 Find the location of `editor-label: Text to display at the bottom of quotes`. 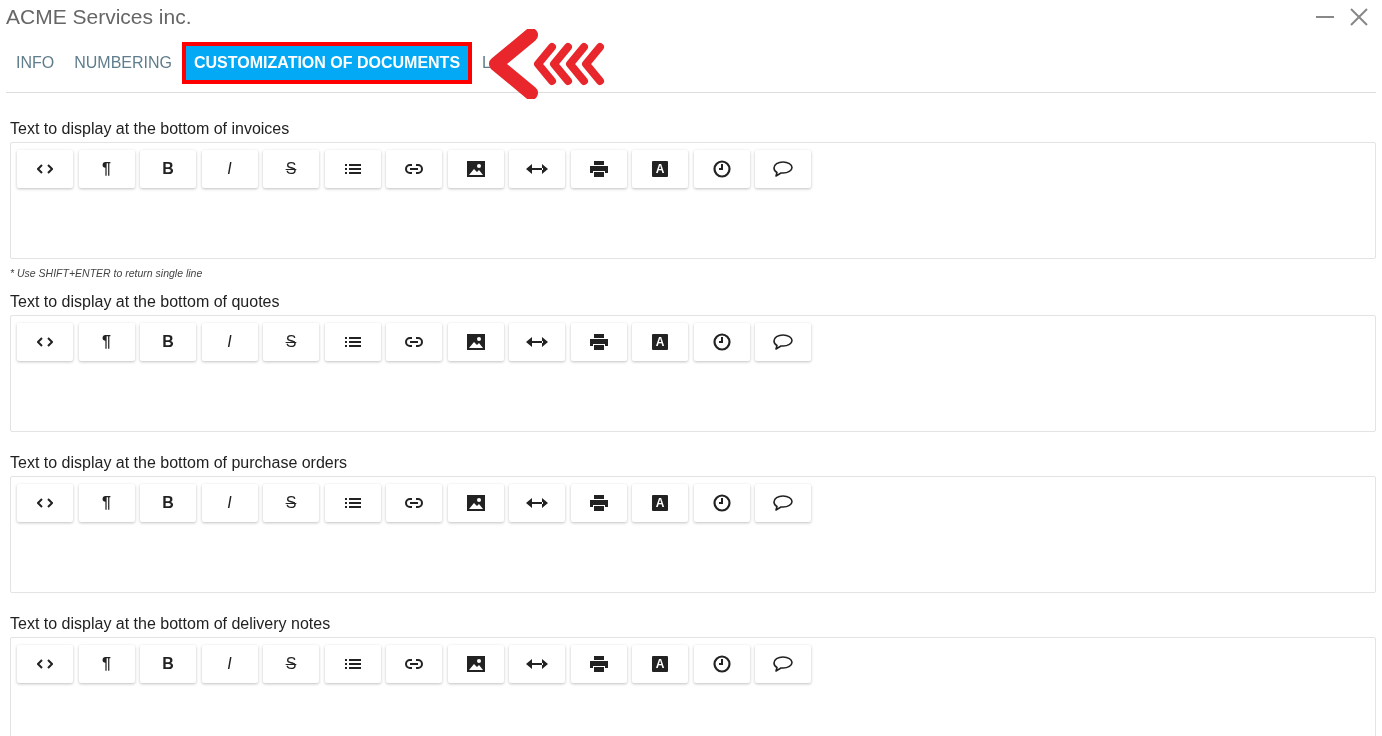

editor-label: Text to display at the bottom of quotes is located at coordinates (145, 302).